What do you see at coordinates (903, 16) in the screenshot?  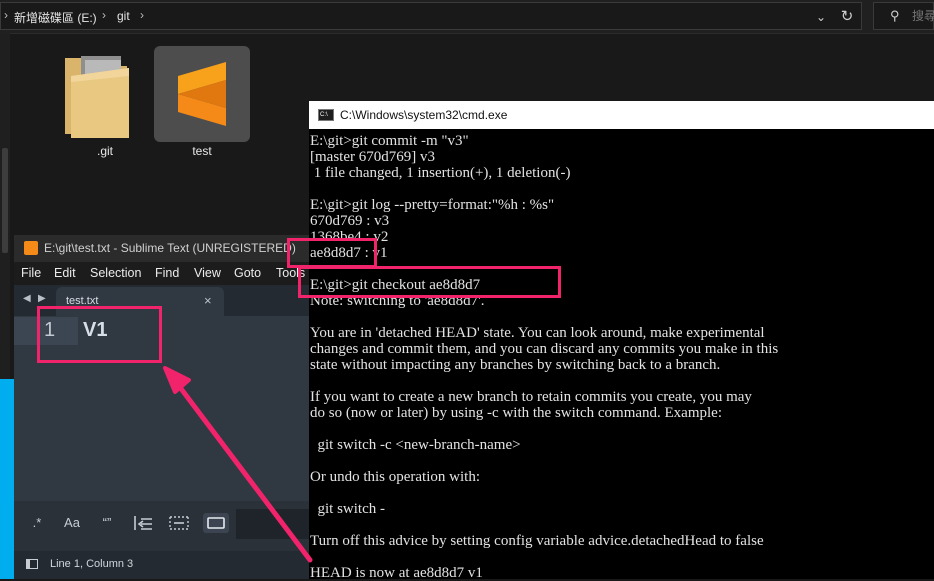 I see `search-box: ⚲` at bounding box center [903, 16].